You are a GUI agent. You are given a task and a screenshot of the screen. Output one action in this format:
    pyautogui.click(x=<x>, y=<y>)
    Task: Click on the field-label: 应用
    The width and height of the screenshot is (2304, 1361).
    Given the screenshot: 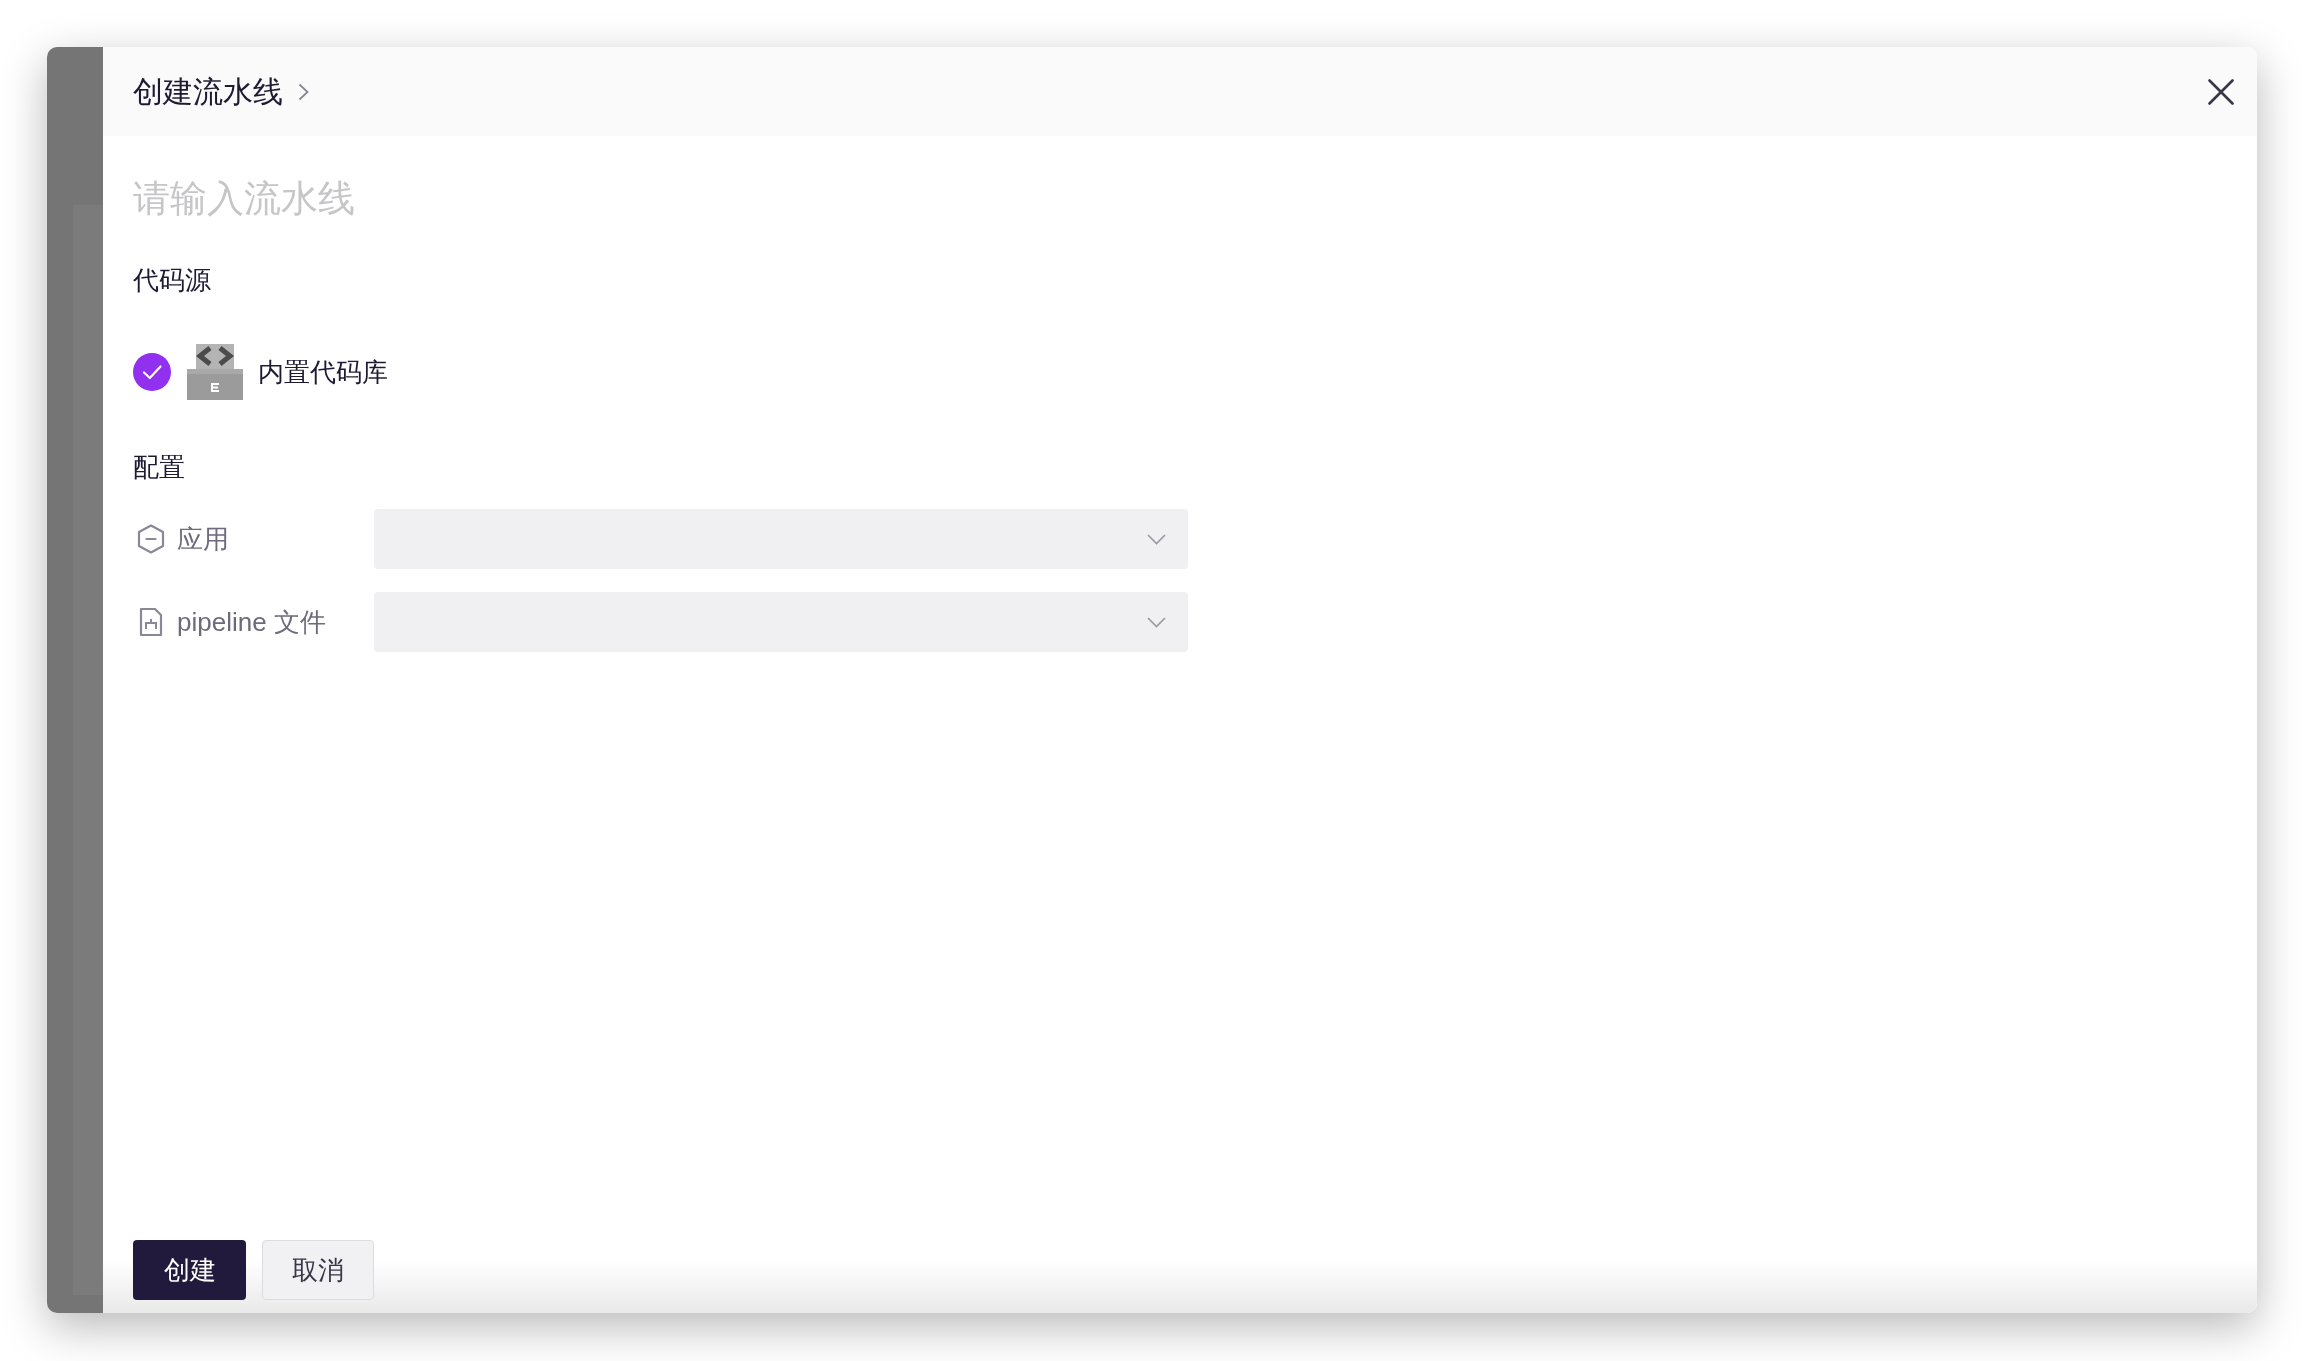 What is the action you would take?
    pyautogui.click(x=203, y=539)
    